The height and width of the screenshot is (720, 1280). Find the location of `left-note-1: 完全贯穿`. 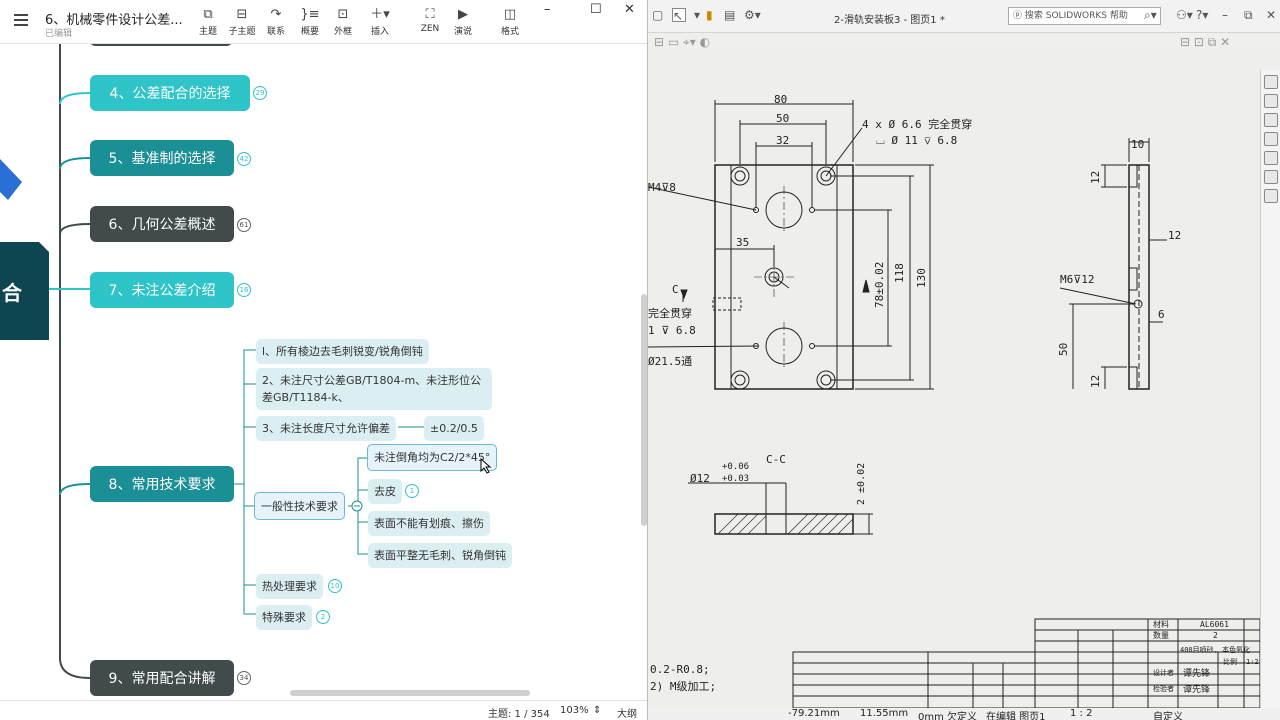

left-note-1: 完全贯穿 is located at coordinates (670, 313).